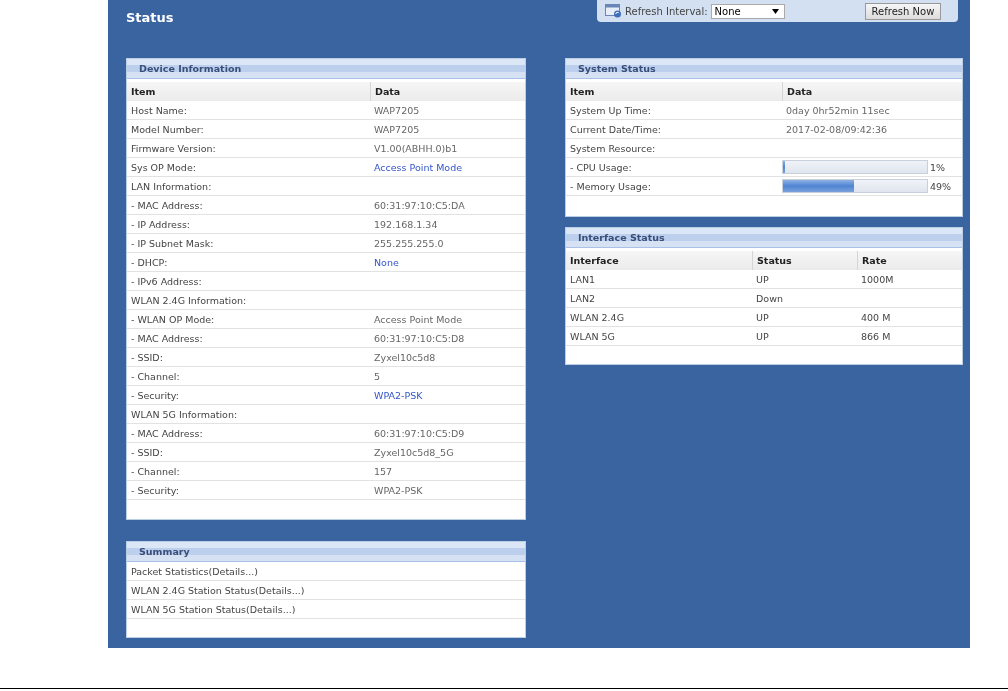 This screenshot has height=691, width=1008. What do you see at coordinates (172, 243) in the screenshot?
I see `table-cell-text: - IP Subnet Mask:` at bounding box center [172, 243].